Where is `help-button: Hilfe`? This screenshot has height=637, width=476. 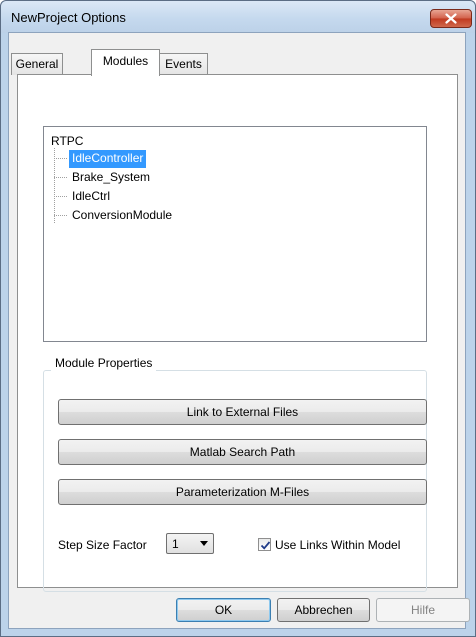 help-button: Hilfe is located at coordinates (423, 610).